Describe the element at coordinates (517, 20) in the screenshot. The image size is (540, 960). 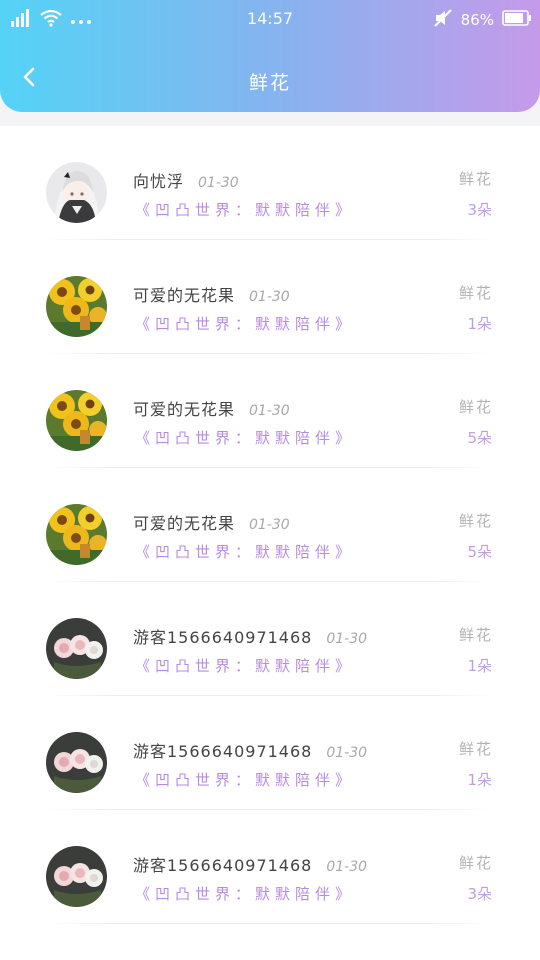
I see `battery-icon` at that location.